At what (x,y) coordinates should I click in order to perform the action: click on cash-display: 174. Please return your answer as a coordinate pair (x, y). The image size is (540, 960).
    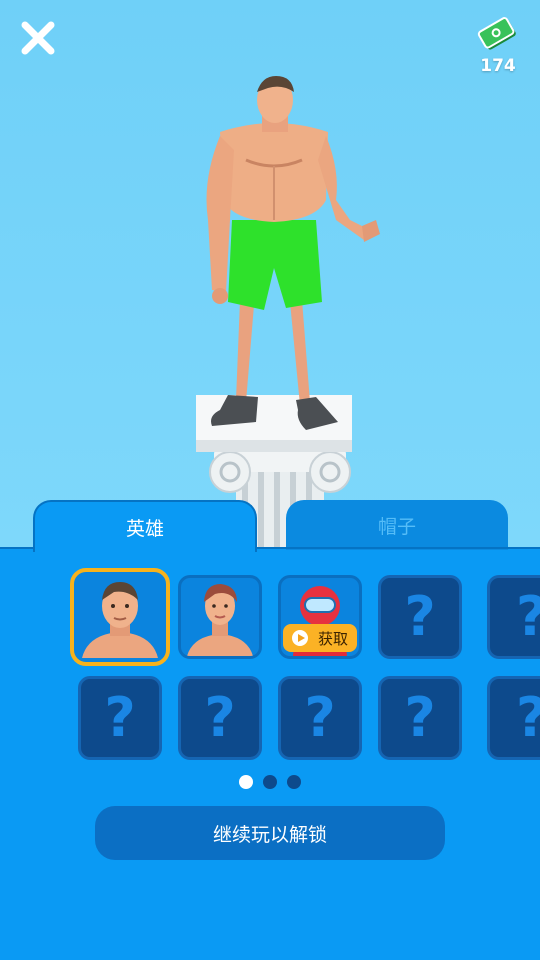
    Looking at the image, I should click on (498, 45).